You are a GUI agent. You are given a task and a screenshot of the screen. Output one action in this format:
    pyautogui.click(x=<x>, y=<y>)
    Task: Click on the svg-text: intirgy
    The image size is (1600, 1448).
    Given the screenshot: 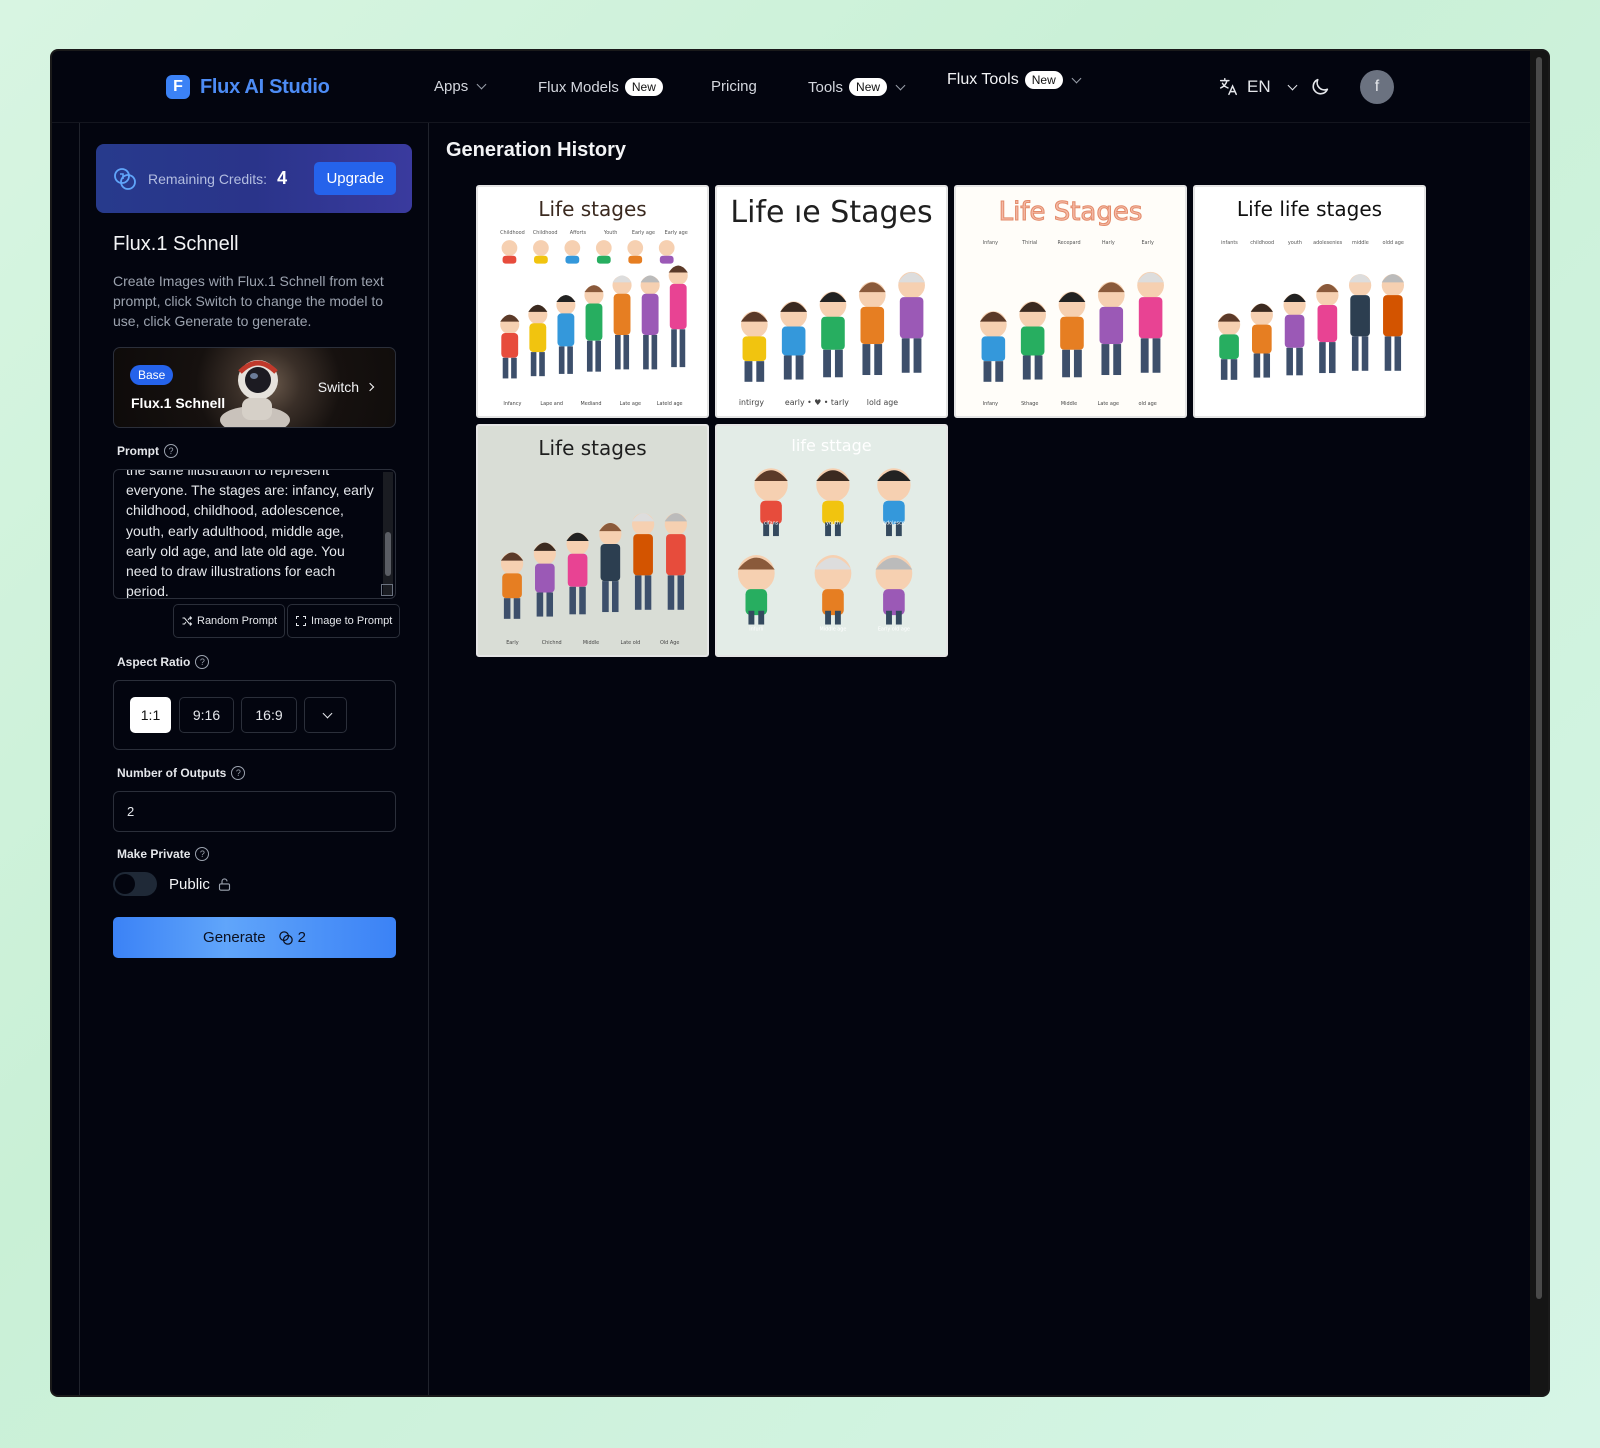 What is the action you would take?
    pyautogui.click(x=752, y=402)
    